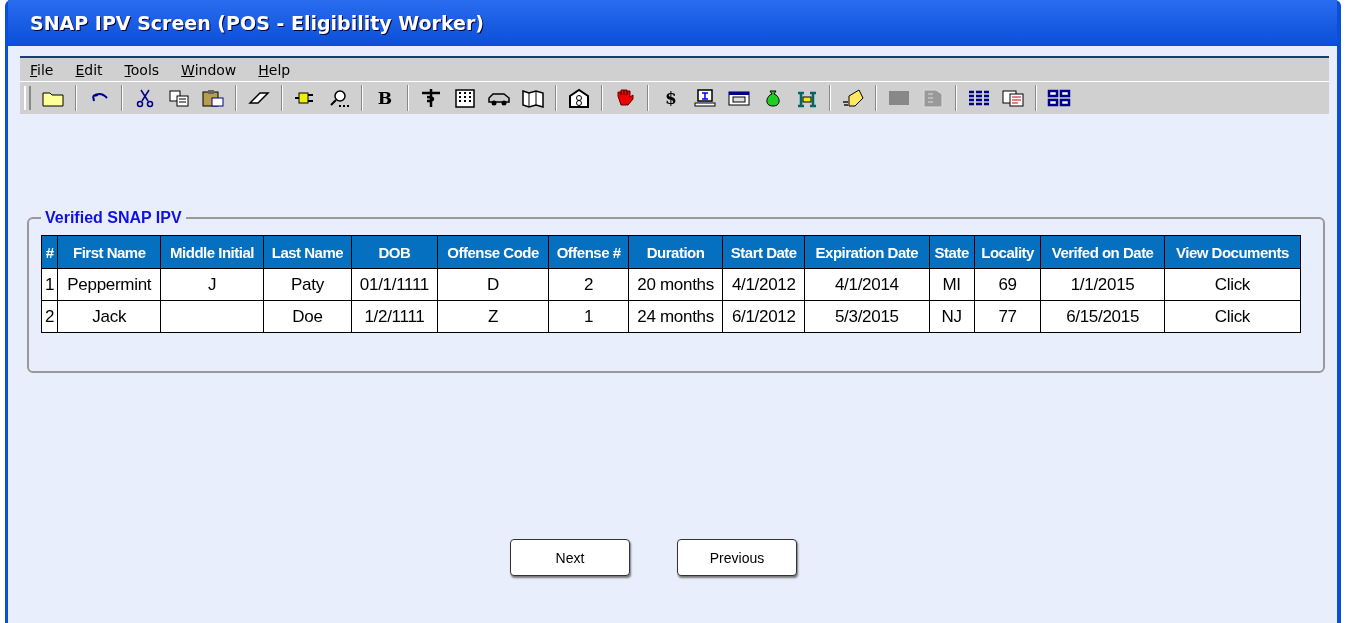 This screenshot has height=623, width=1345. What do you see at coordinates (394, 316) in the screenshot?
I see `table-cell: 1/2/1111` at bounding box center [394, 316].